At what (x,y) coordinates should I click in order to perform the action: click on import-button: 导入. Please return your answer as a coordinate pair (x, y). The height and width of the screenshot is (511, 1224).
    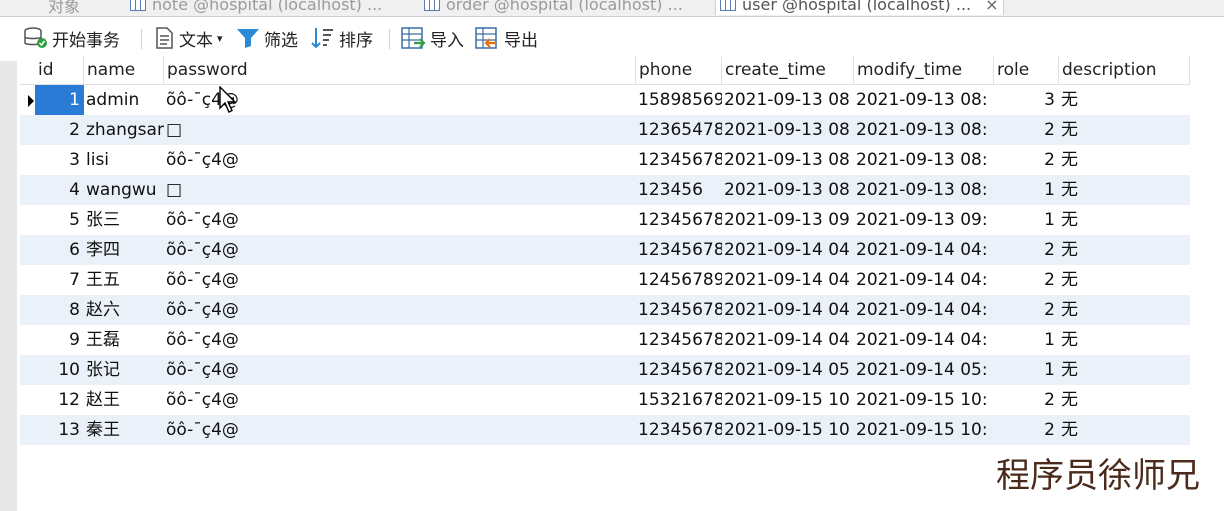
    Looking at the image, I should click on (432, 38).